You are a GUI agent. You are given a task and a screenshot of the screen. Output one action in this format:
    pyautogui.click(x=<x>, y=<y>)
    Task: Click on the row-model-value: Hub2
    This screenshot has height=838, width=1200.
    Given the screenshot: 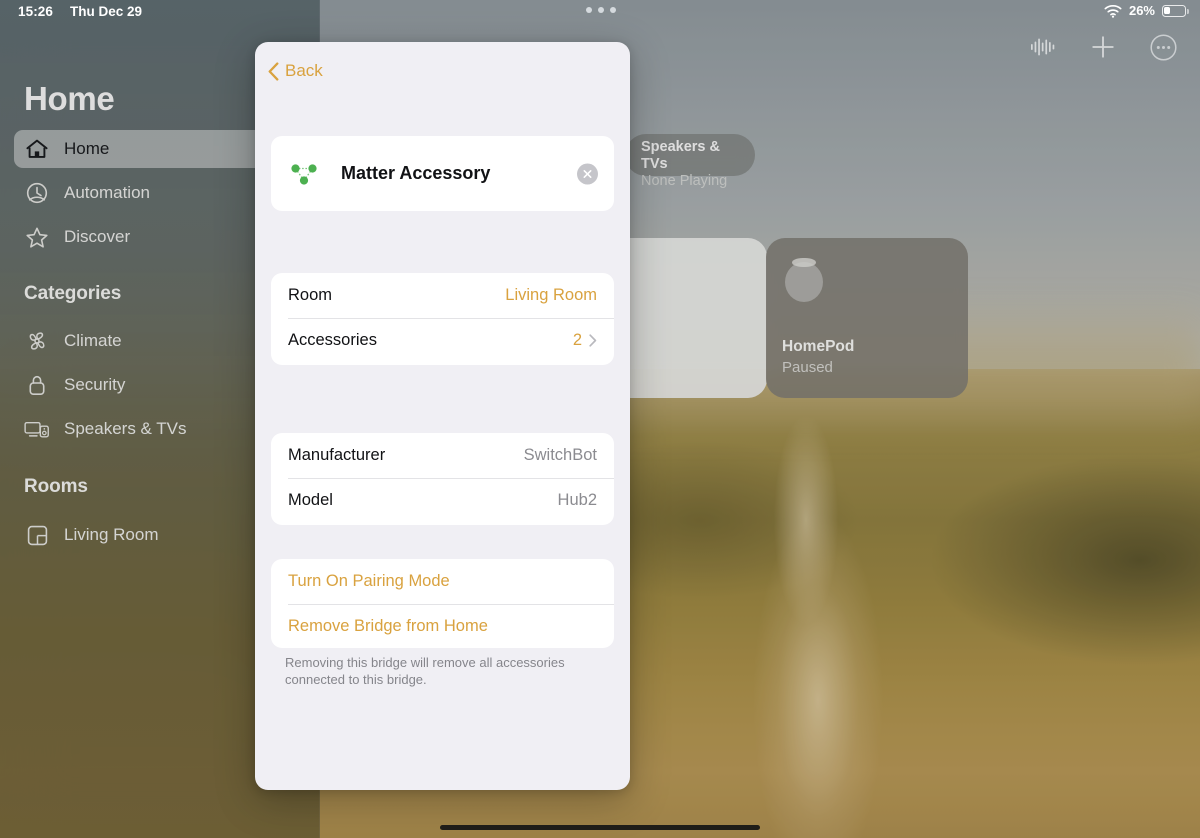 What is the action you would take?
    pyautogui.click(x=577, y=500)
    